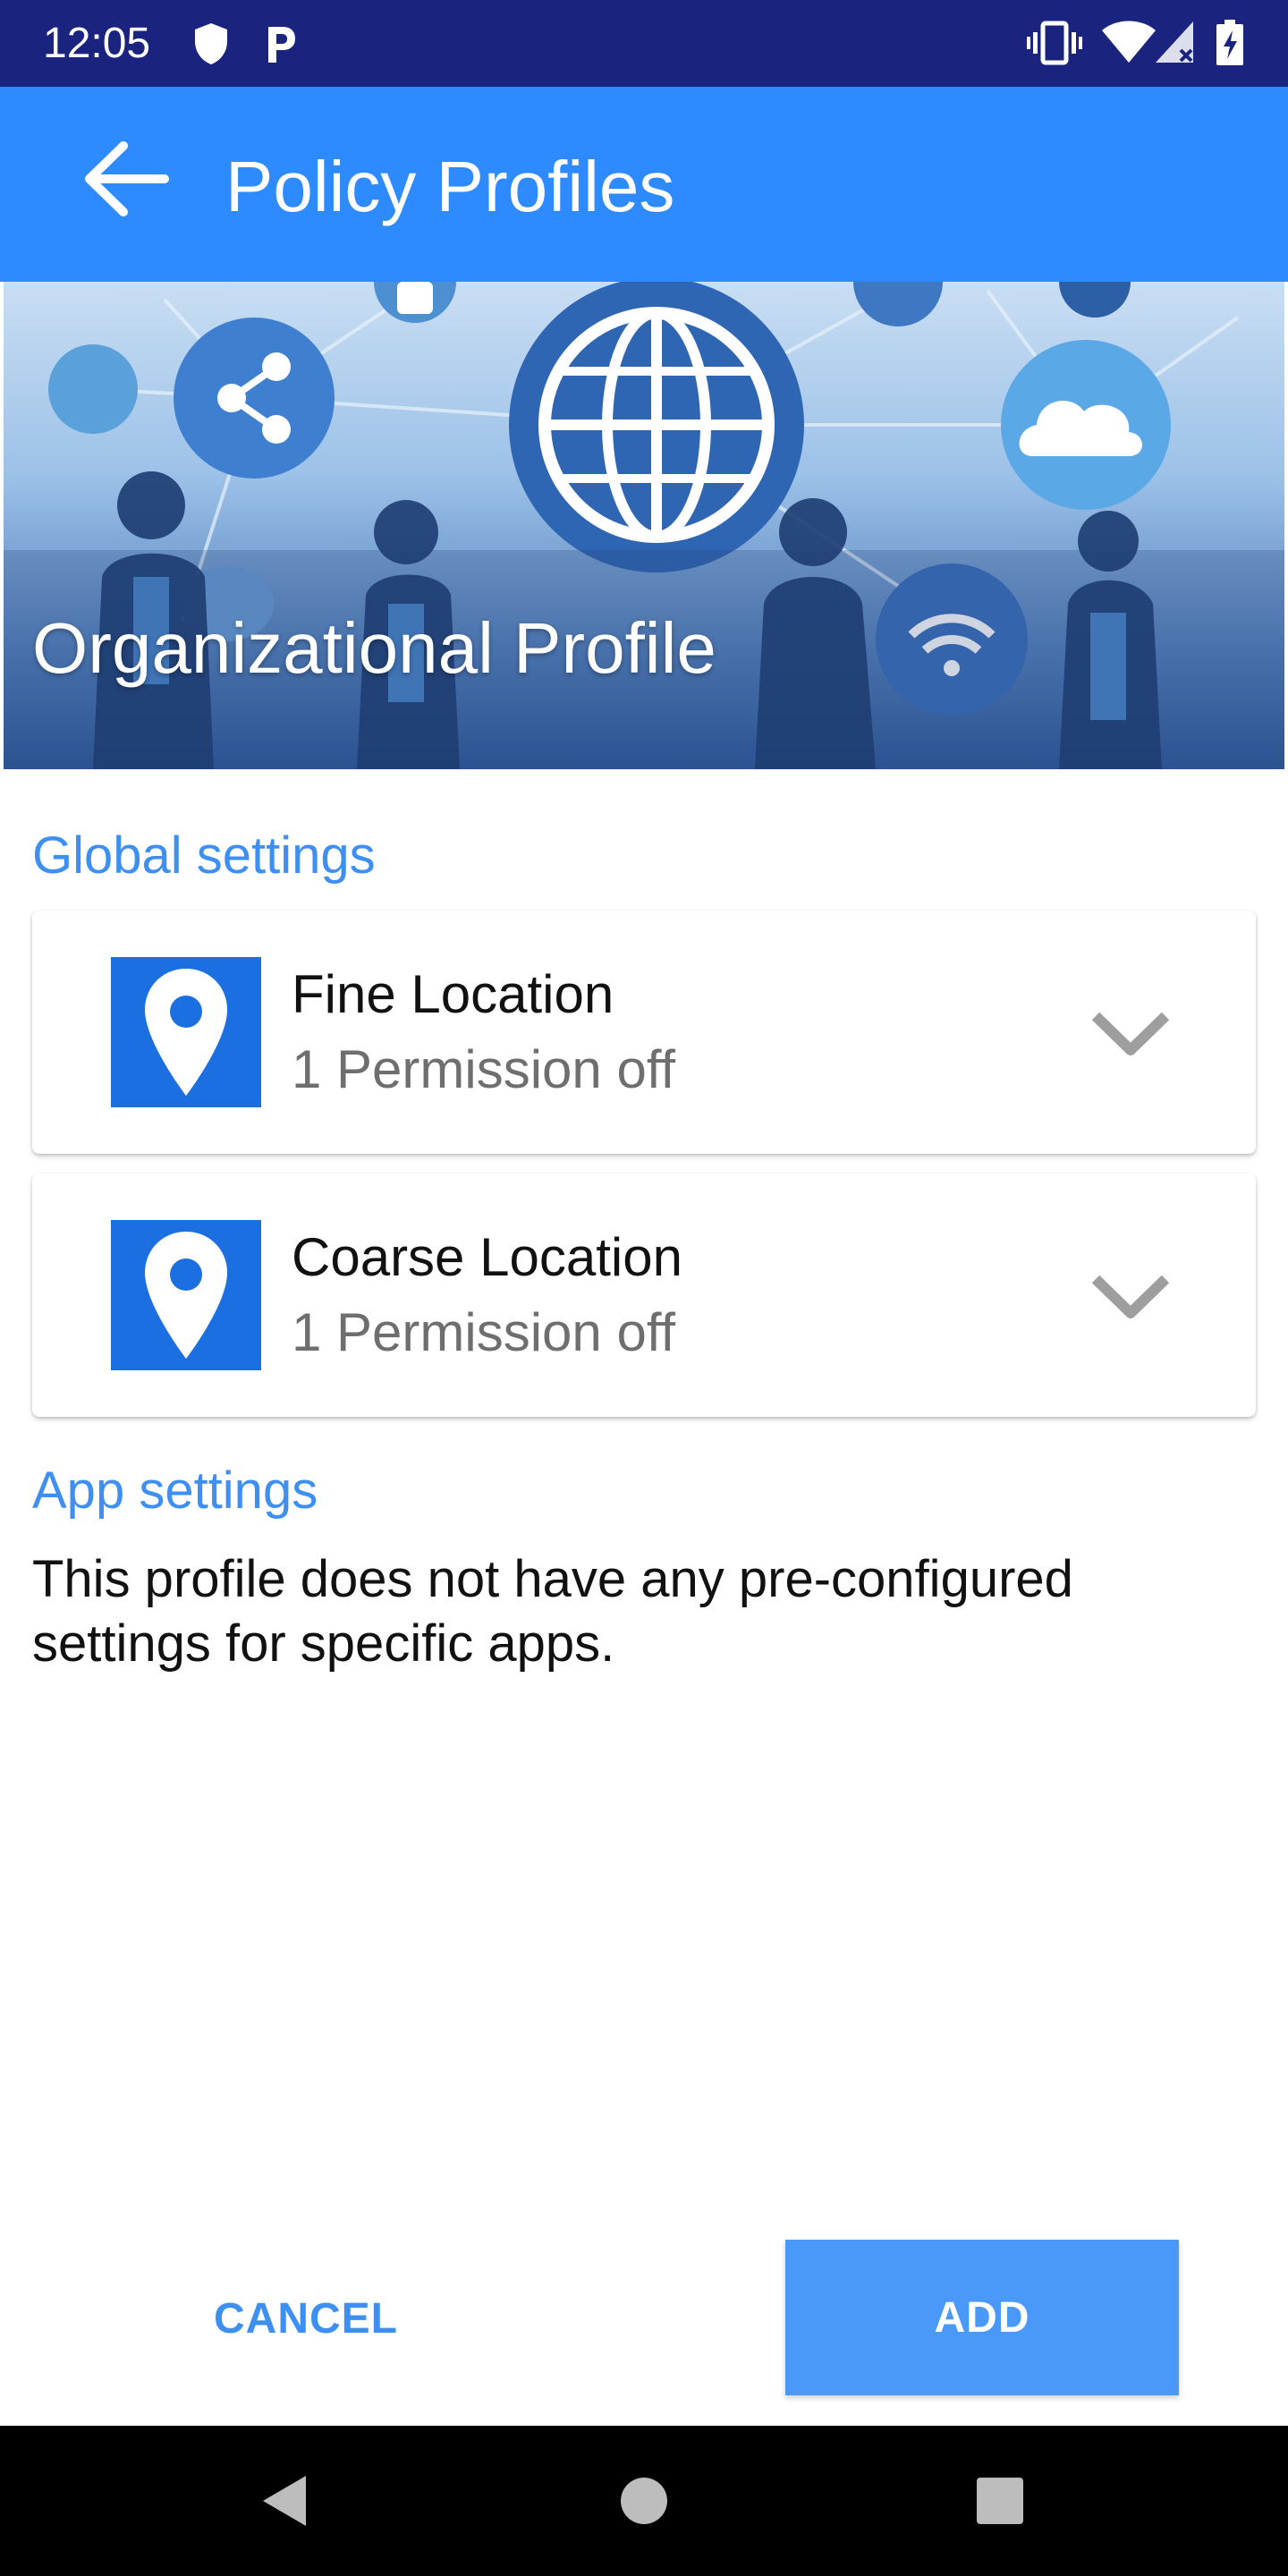  I want to click on global-settings-header: Global settings, so click(204, 855).